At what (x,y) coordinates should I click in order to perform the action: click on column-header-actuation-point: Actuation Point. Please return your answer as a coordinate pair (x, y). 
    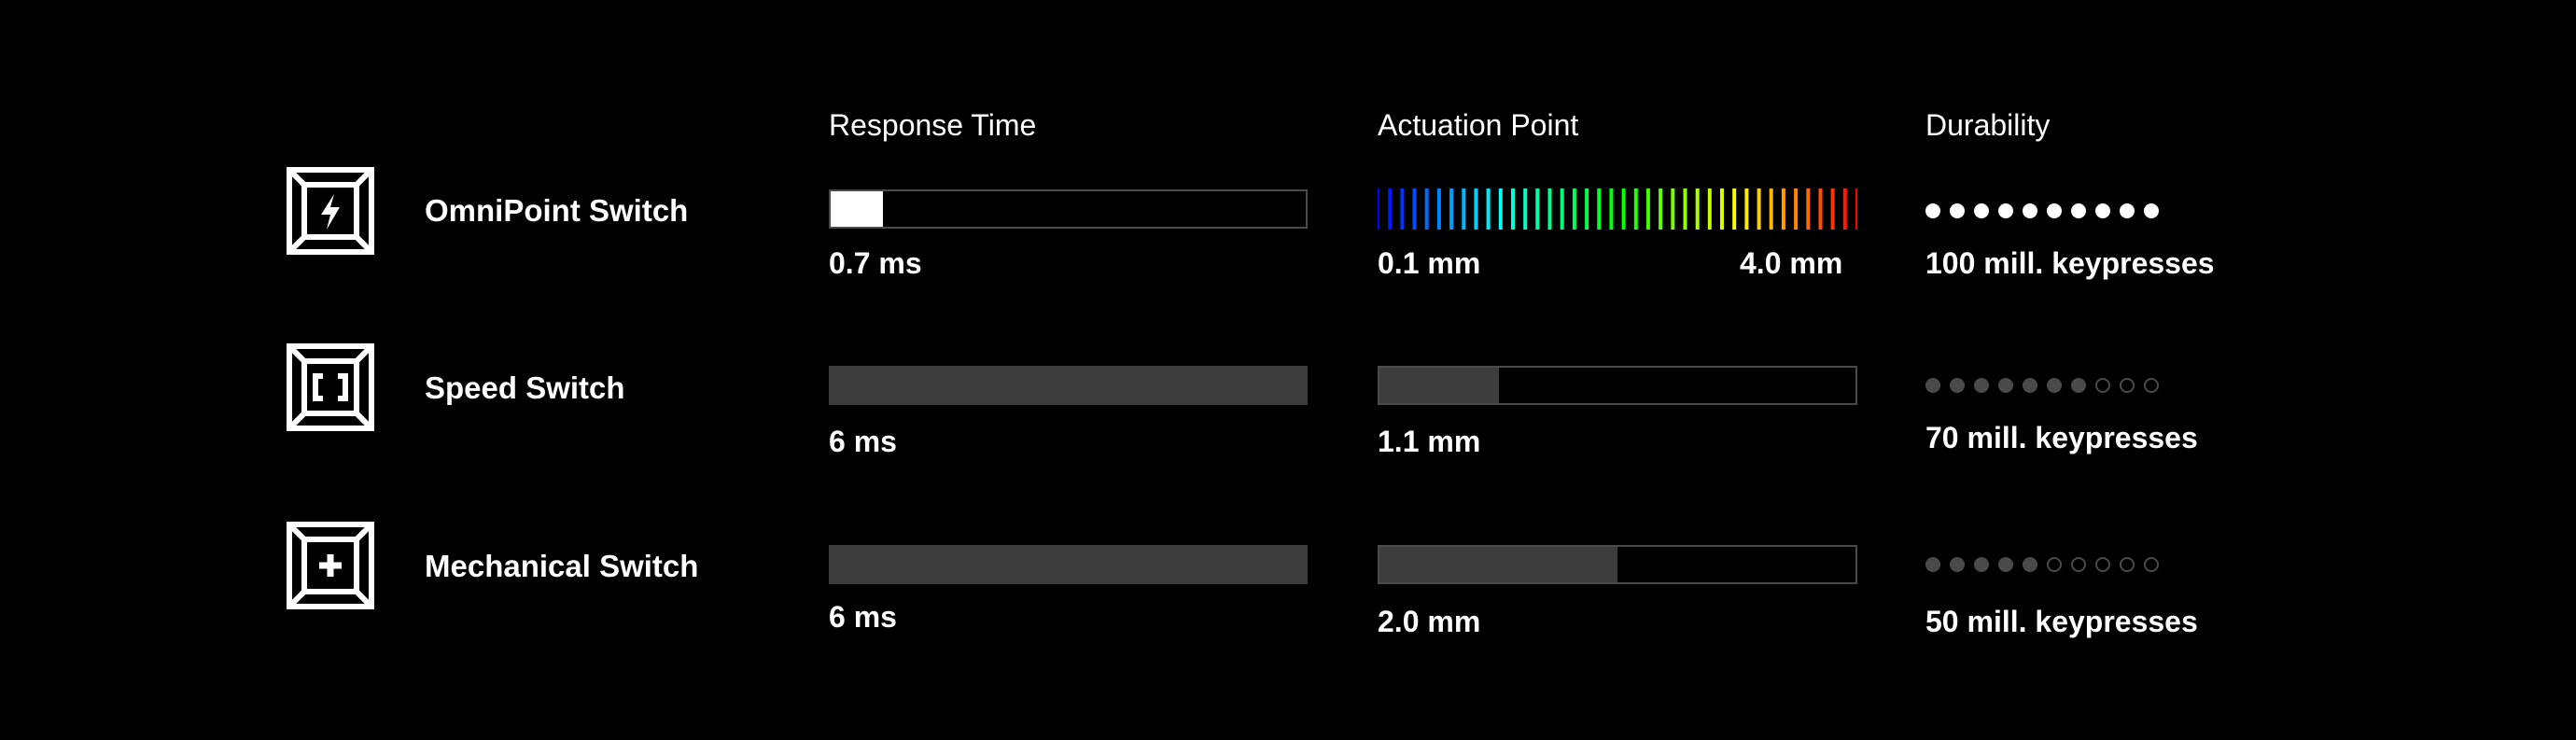
    Looking at the image, I should click on (1478, 125).